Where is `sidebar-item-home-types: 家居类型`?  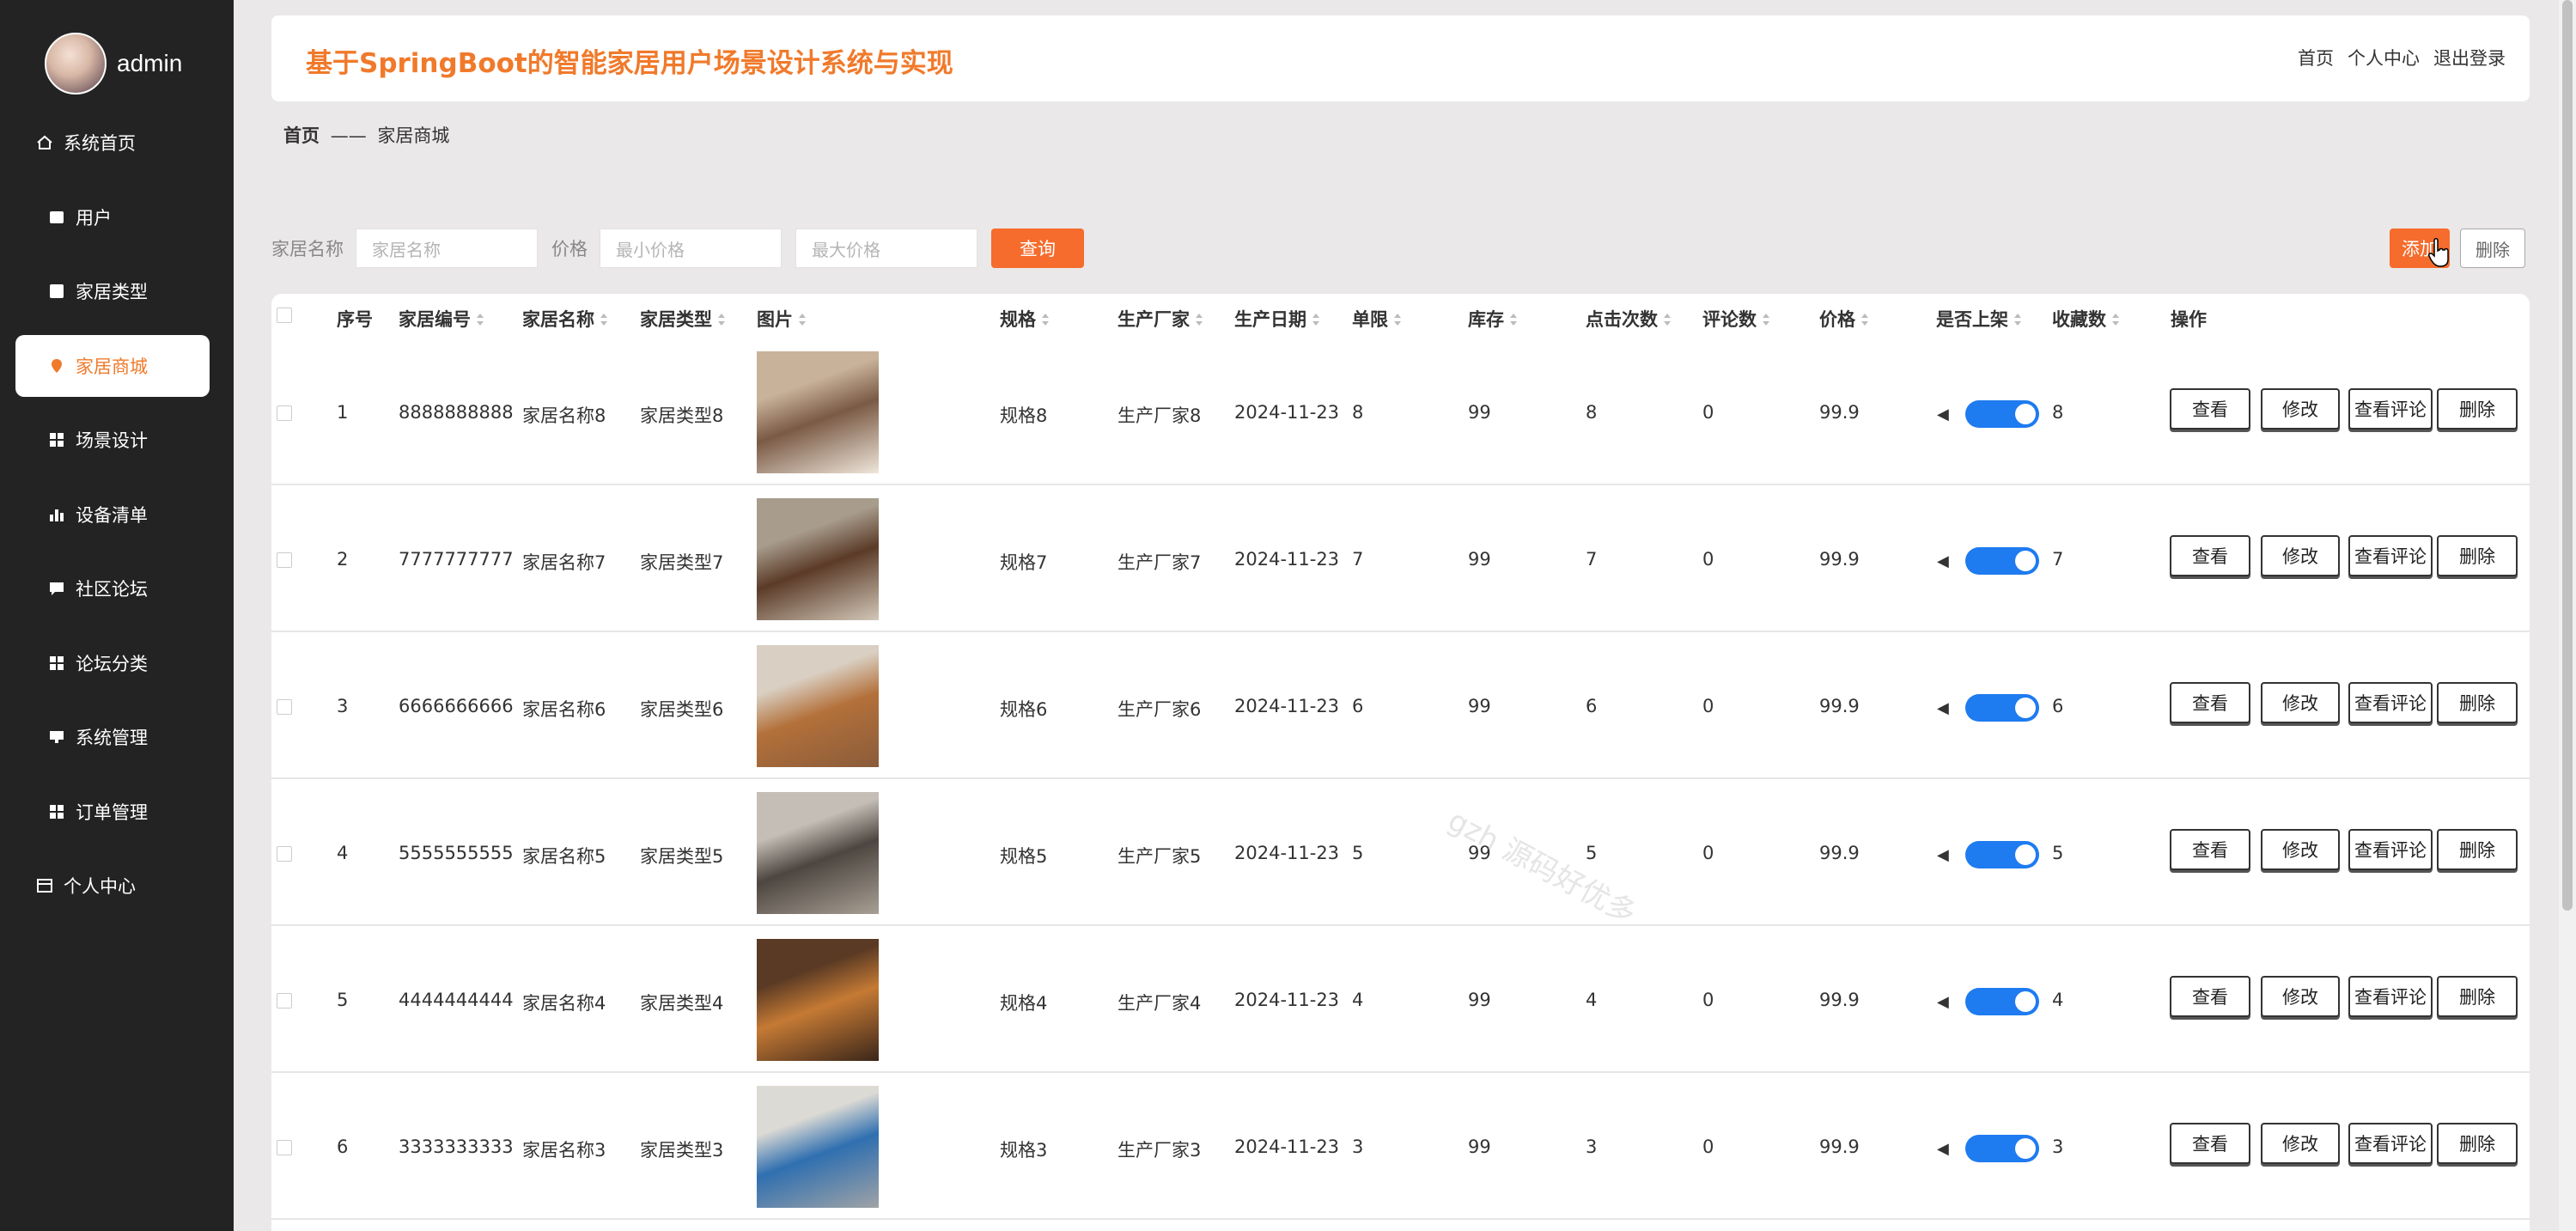 sidebar-item-home-types: 家居类型 is located at coordinates (117, 291).